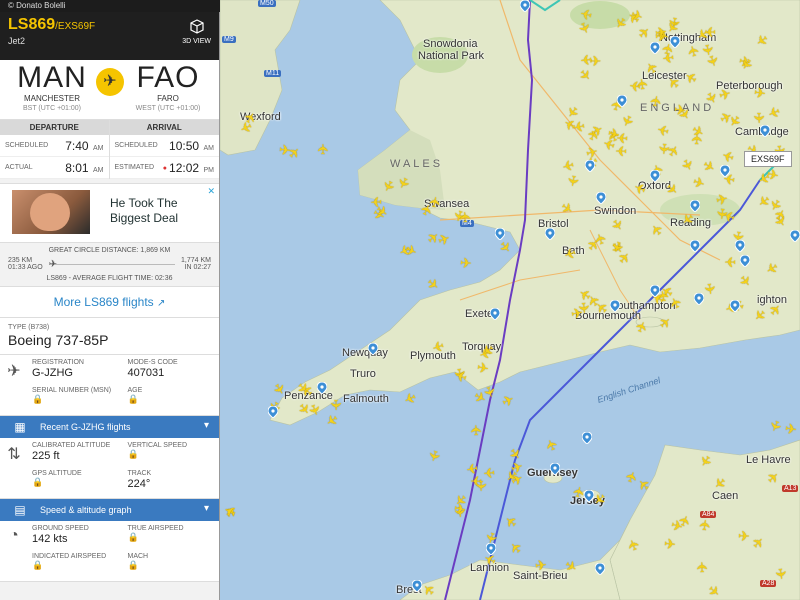 Image resolution: width=800 pixels, height=600 pixels. What do you see at coordinates (615, 211) in the screenshot?
I see `map-label-swindon: Swindon` at bounding box center [615, 211].